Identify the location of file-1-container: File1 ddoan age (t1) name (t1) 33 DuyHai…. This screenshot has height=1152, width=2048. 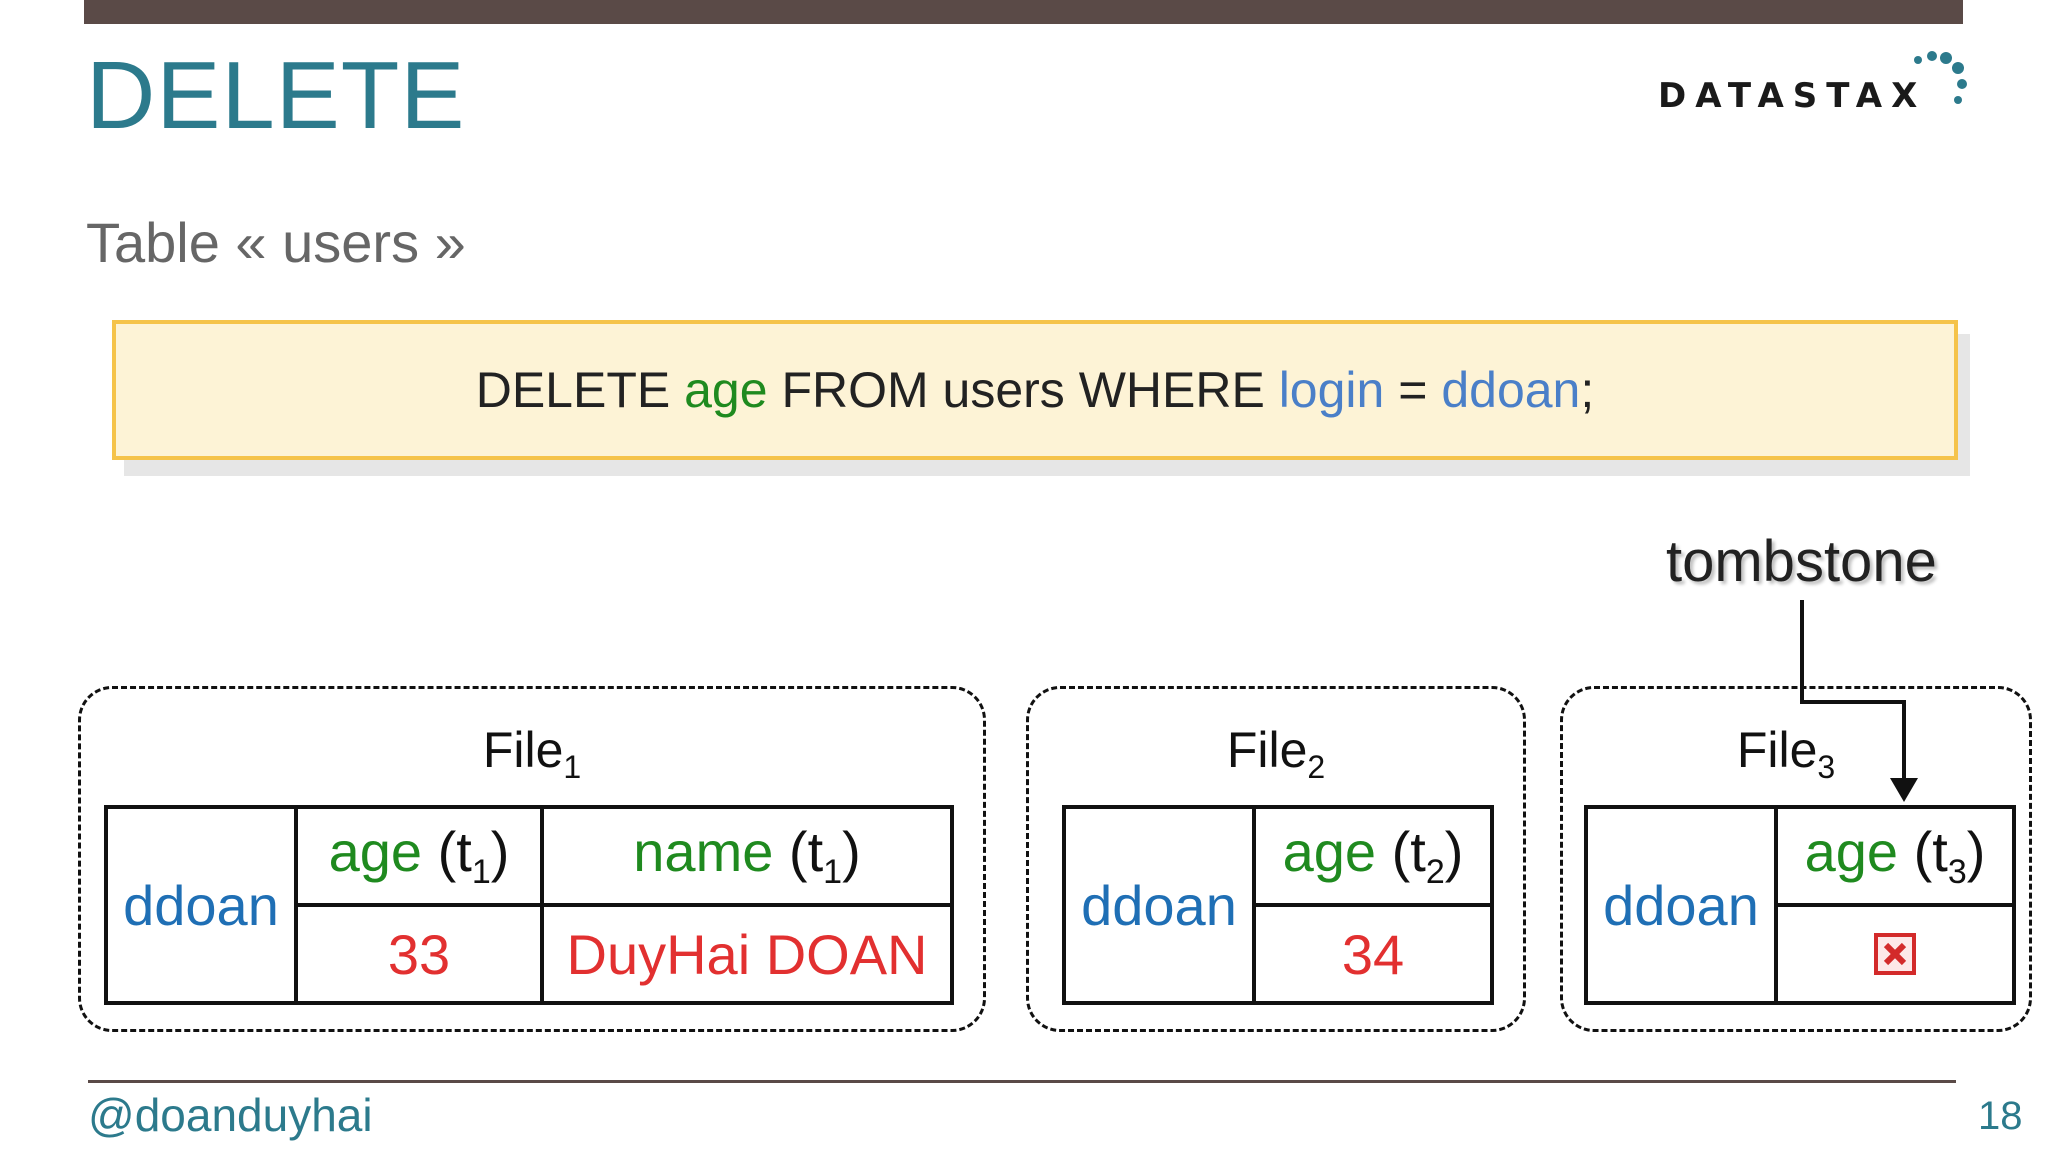
(532, 859).